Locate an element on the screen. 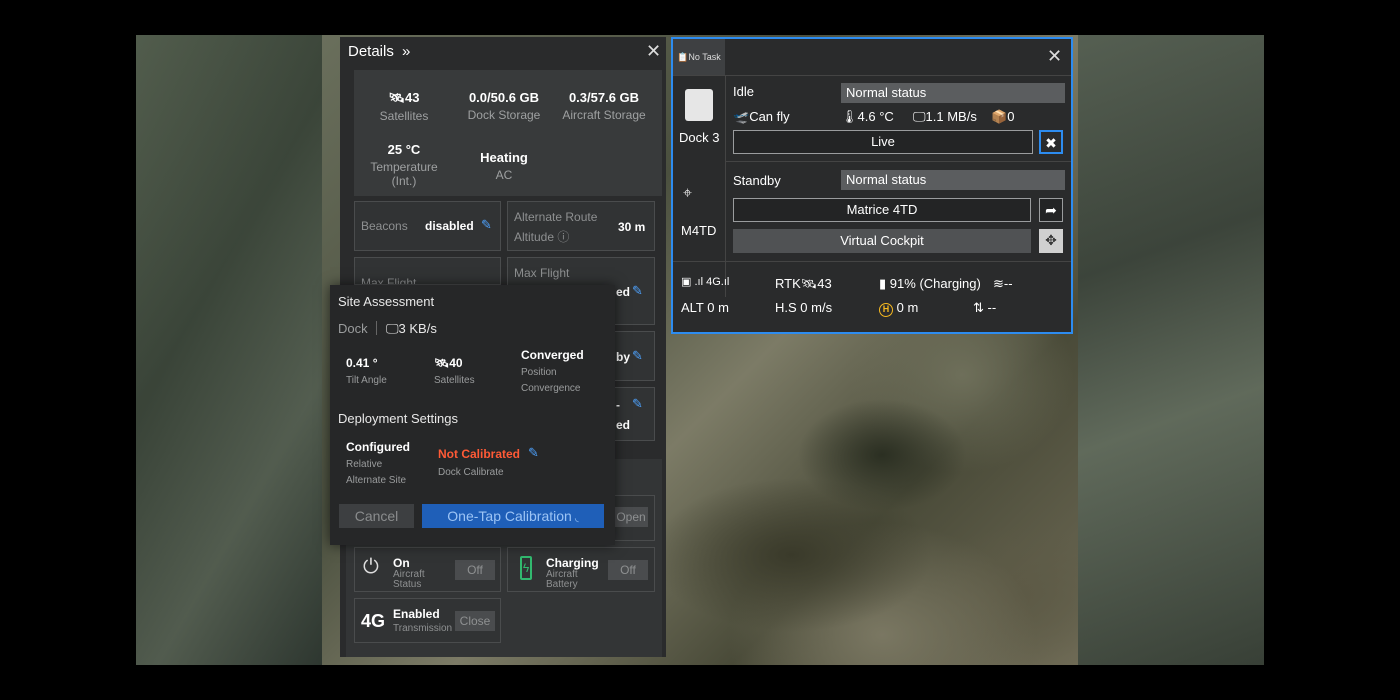 Image resolution: width=1400 pixels, height=700 pixels. aircraft-off-button: Off is located at coordinates (475, 570).